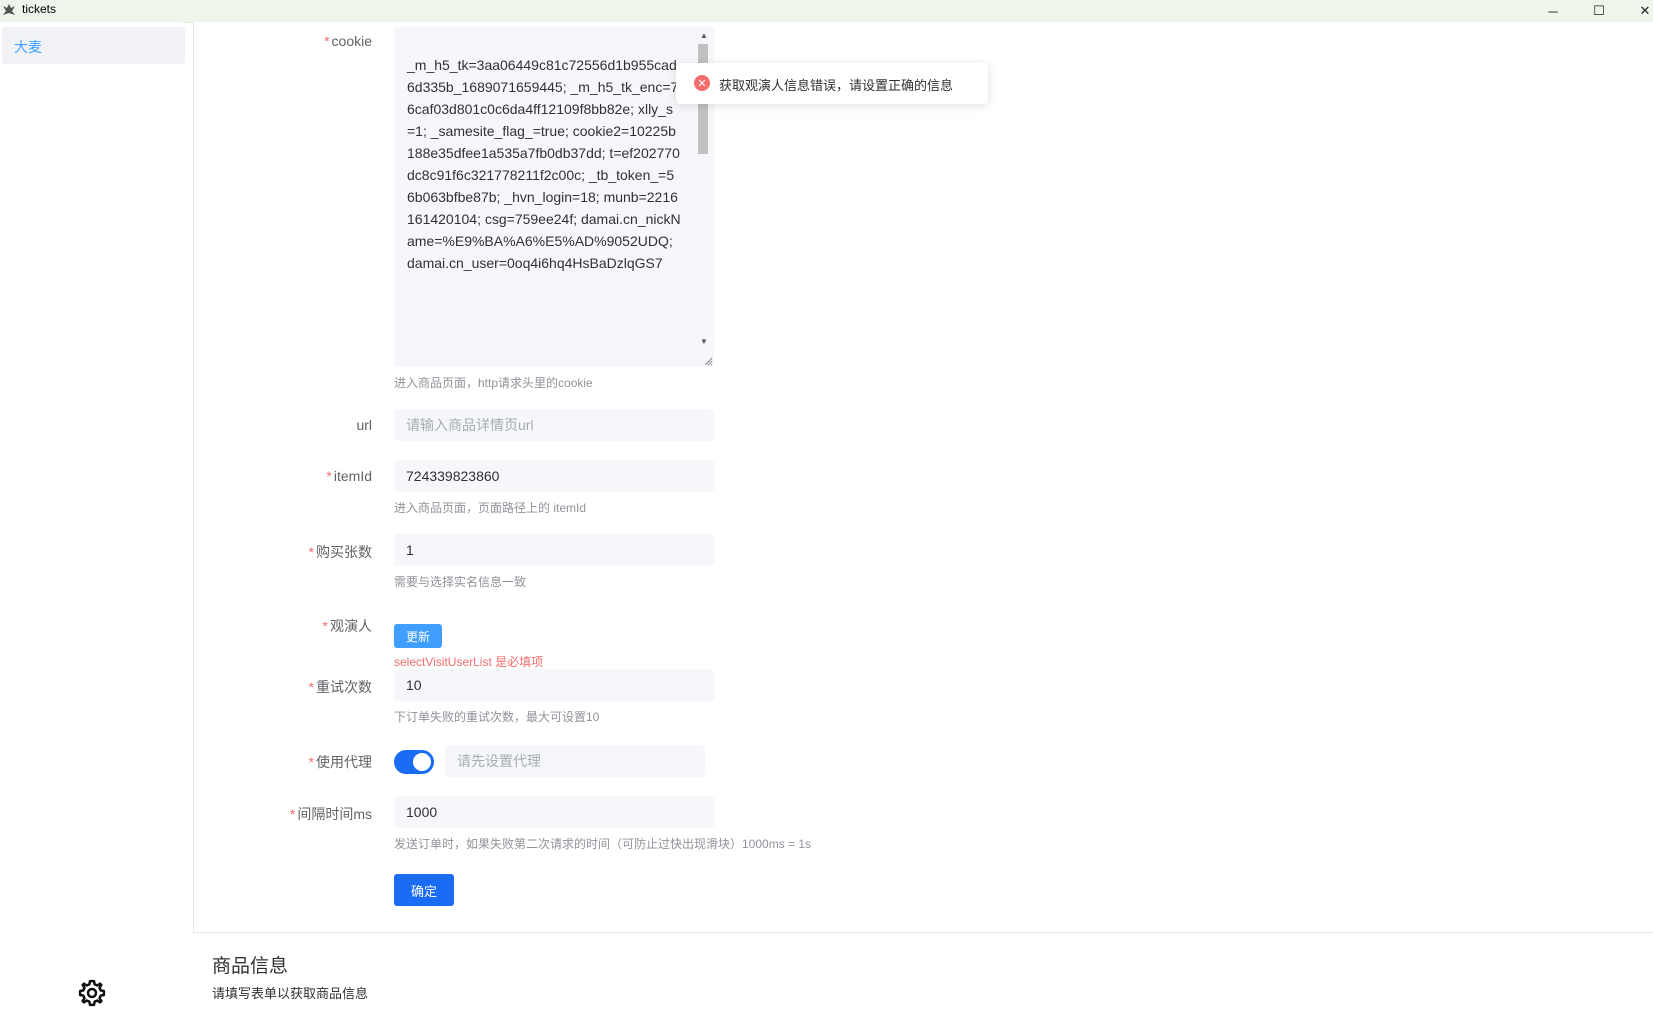 This screenshot has height=1016, width=1653. I want to click on scroll-down-icon: ▼, so click(704, 342).